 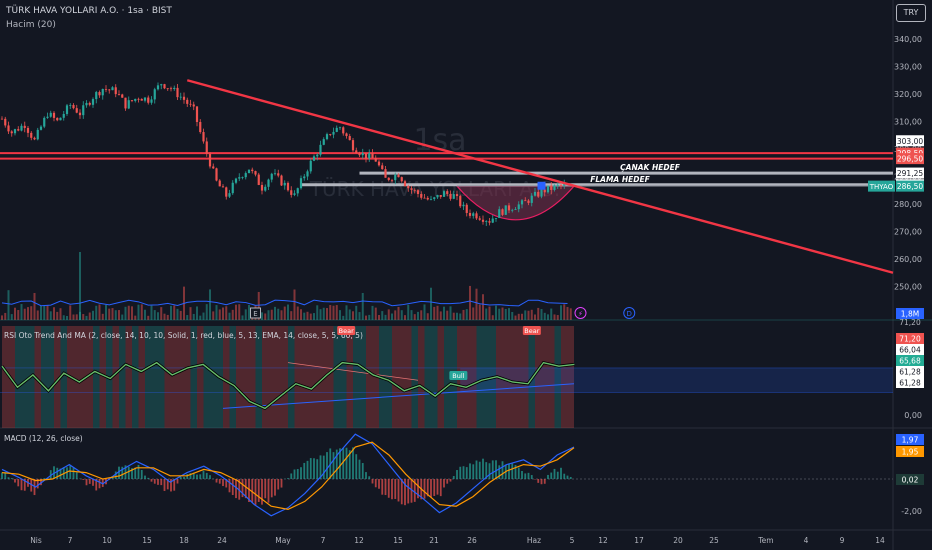 I want to click on time-axis-tick: 25, so click(x=714, y=540).